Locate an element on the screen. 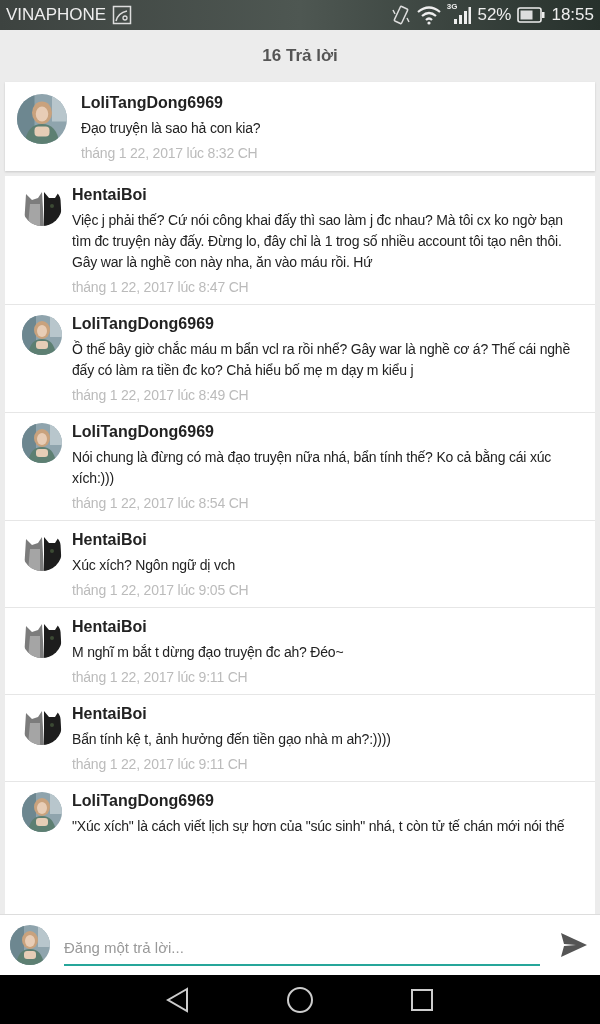  comment-time: tháng 1 22, 2017 lúc 8:54 CH is located at coordinates (161, 503).